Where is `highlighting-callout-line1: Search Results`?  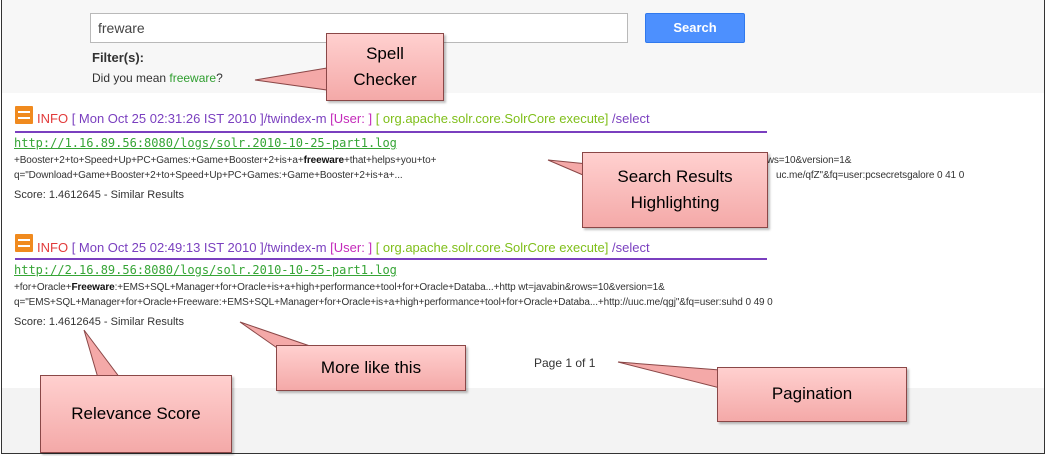
highlighting-callout-line1: Search Results is located at coordinates (675, 176).